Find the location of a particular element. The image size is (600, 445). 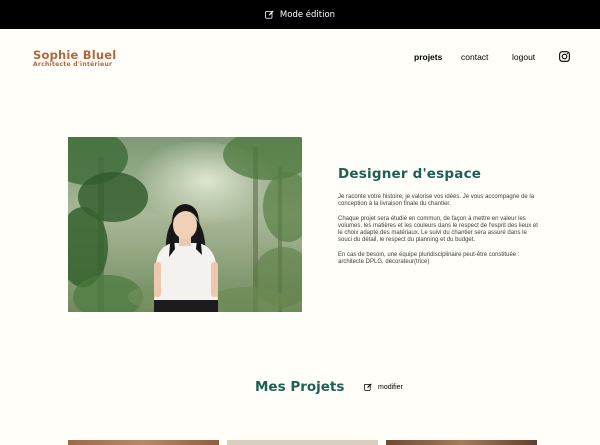

main-nav: projets contact logout is located at coordinates (300, 57).